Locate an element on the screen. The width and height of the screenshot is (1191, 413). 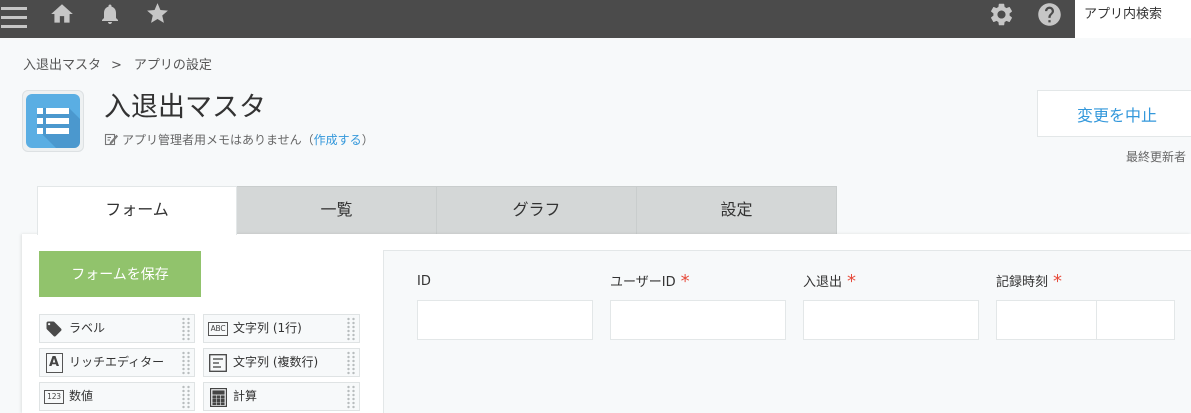
tab-label: 設定 is located at coordinates (736, 209).